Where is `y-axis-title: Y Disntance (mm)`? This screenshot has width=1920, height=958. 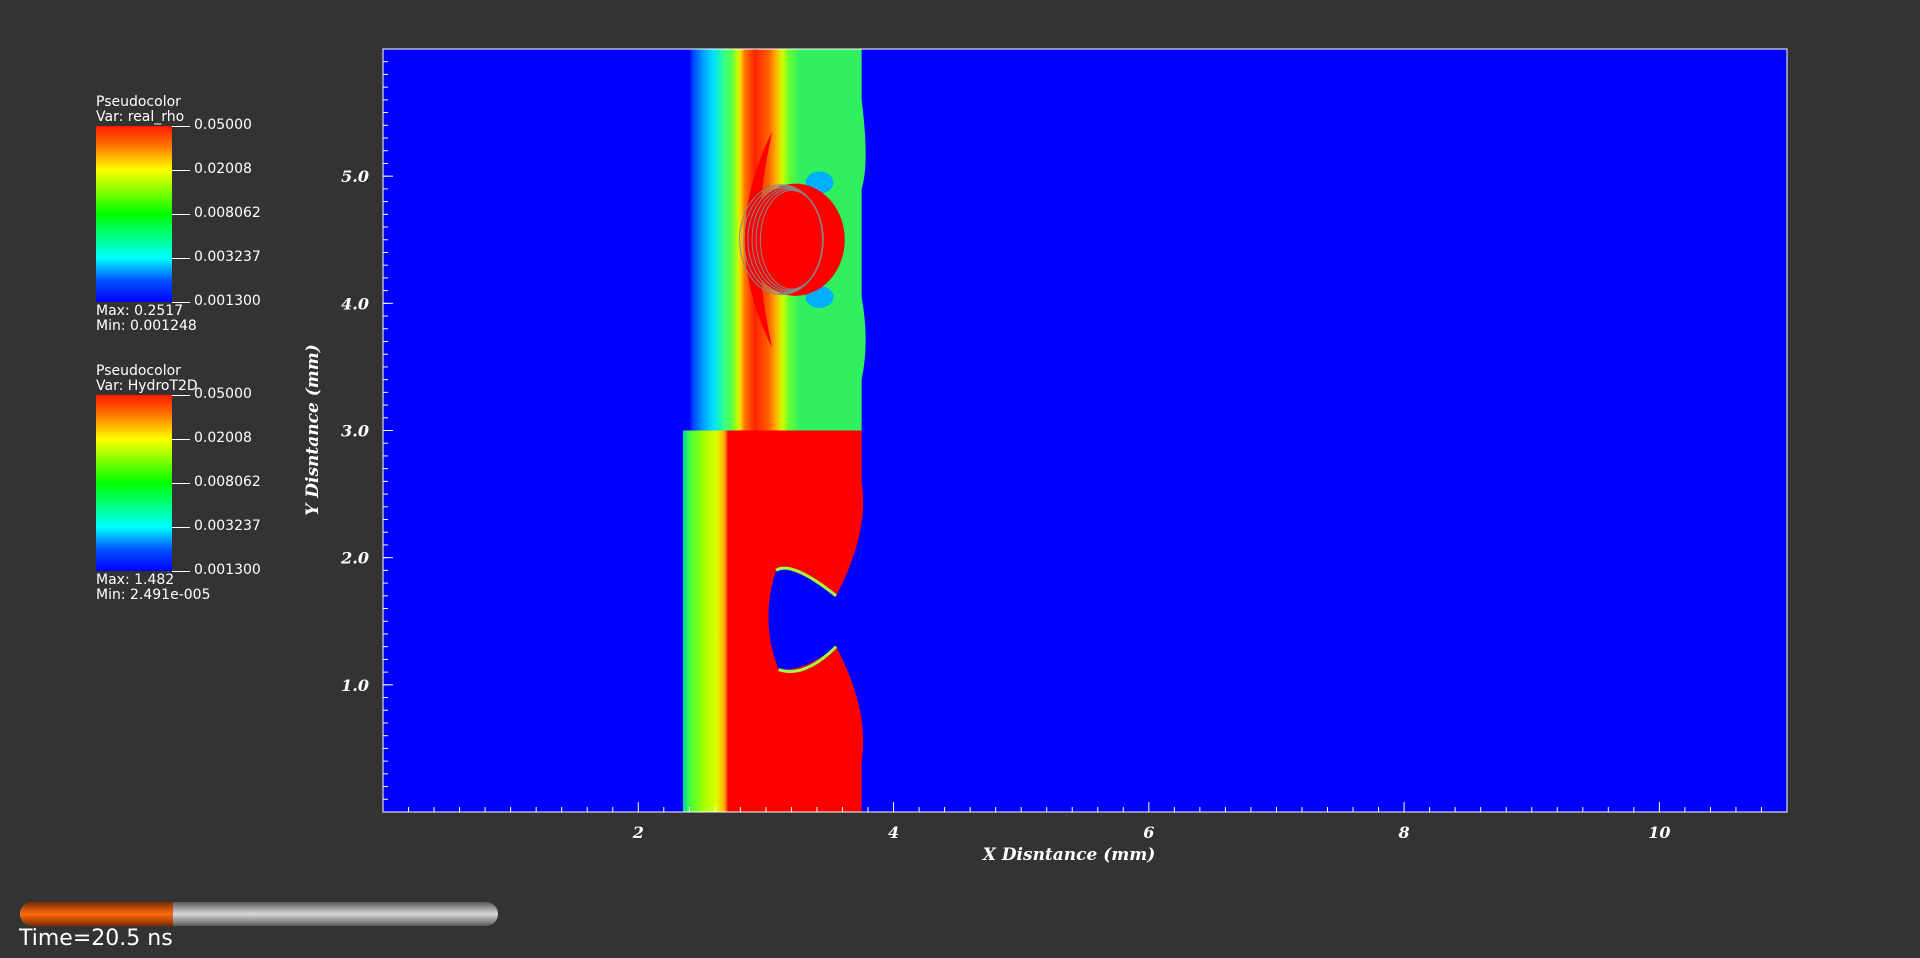
y-axis-title: Y Disntance (mm) is located at coordinates (313, 430).